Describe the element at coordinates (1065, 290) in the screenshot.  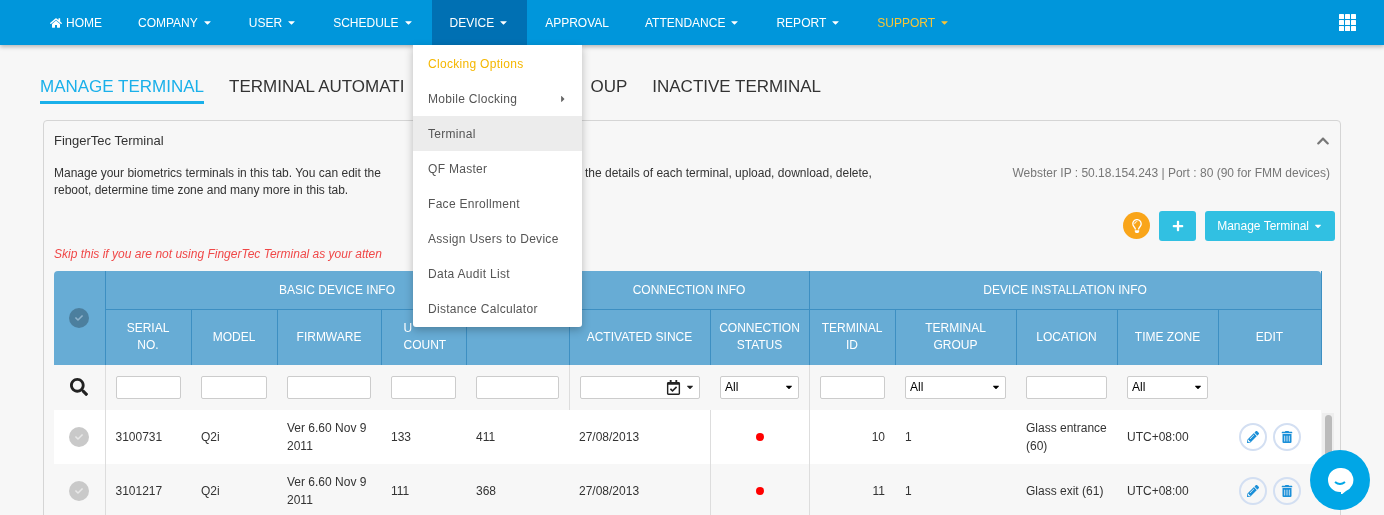
I see `group-header: DEVICE INSTALLATION INFO` at that location.